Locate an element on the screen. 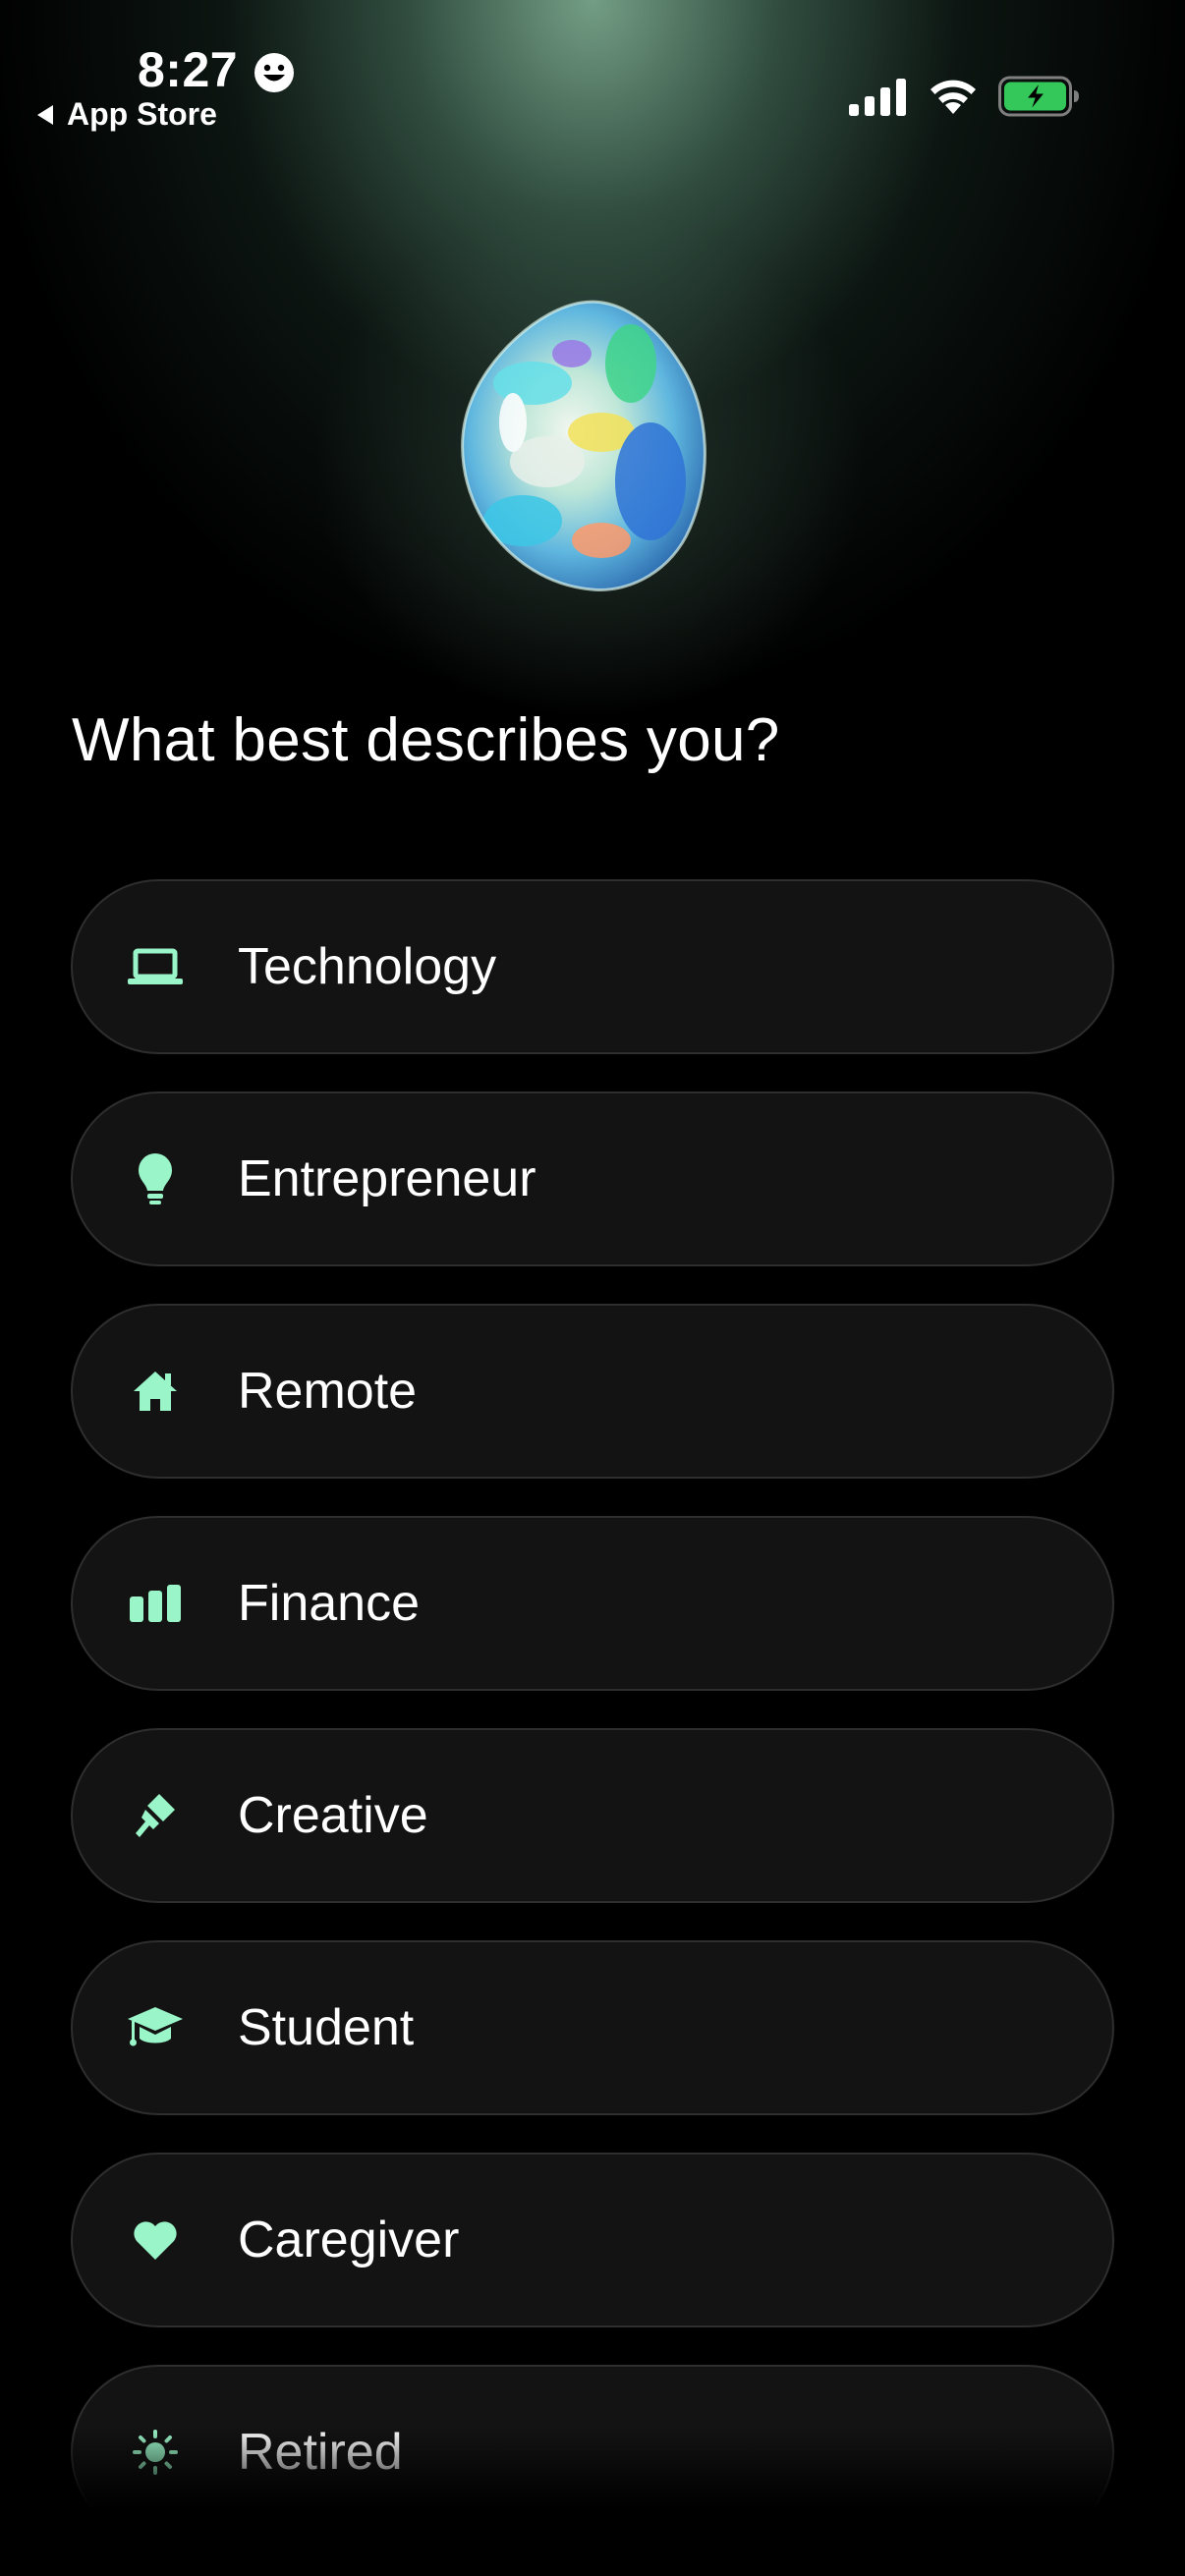 The width and height of the screenshot is (1185, 2576). option-label: Creative is located at coordinates (333, 1815).